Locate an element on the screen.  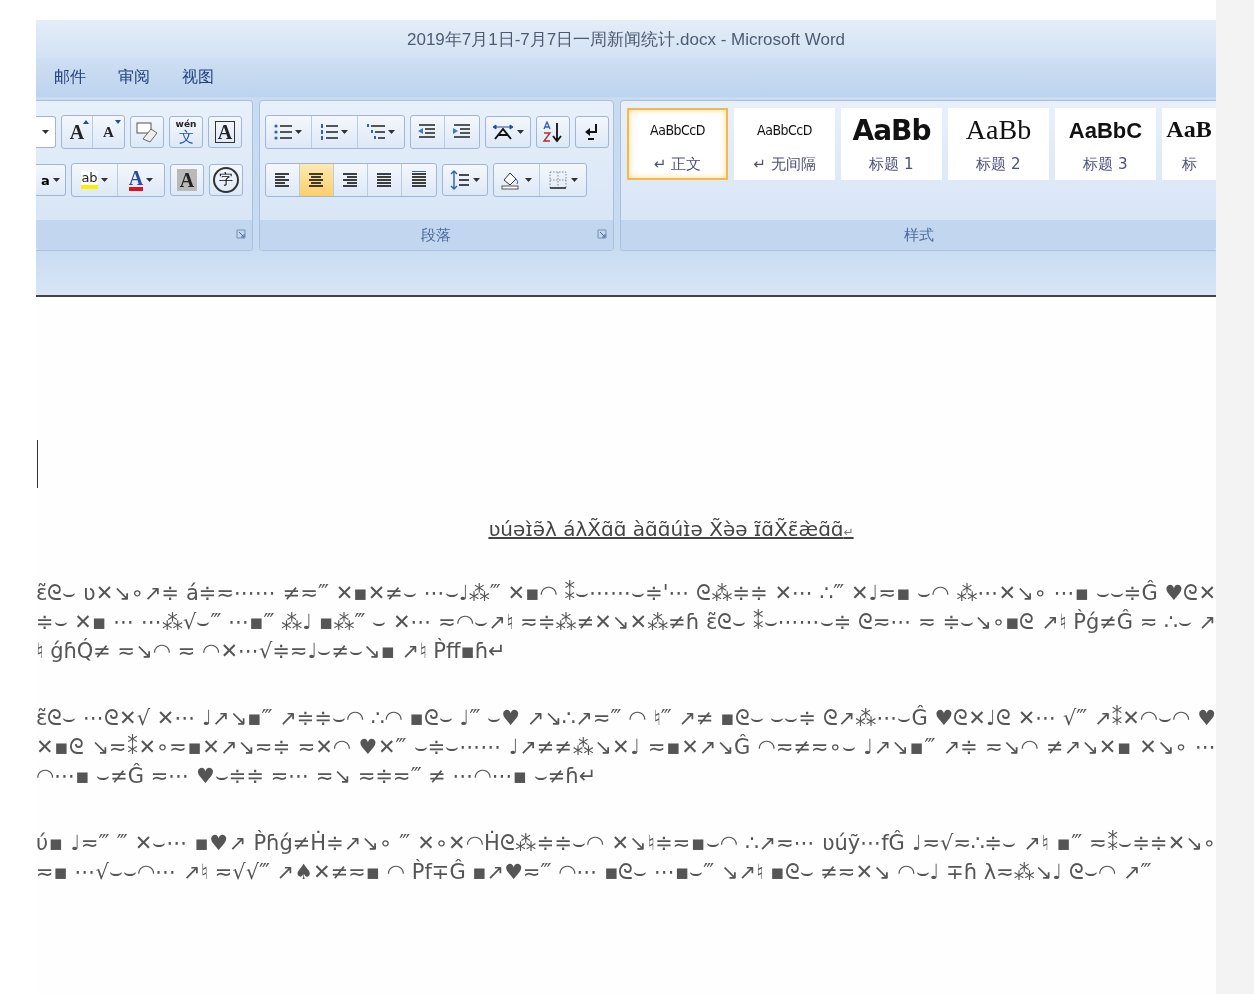
bullet-list-icon is located at coordinates (283, 132).